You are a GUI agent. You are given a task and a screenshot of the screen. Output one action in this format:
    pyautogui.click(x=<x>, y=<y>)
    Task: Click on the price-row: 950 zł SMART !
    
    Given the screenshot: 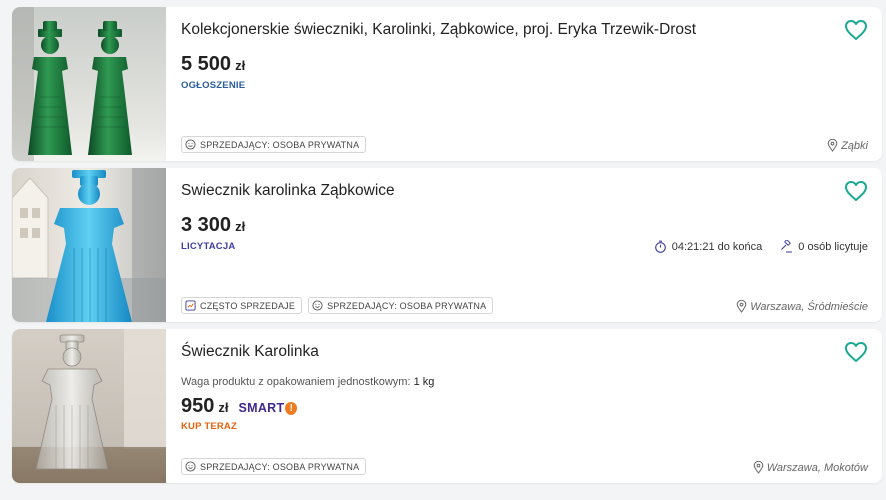 What is the action you would take?
    pyautogui.click(x=239, y=406)
    